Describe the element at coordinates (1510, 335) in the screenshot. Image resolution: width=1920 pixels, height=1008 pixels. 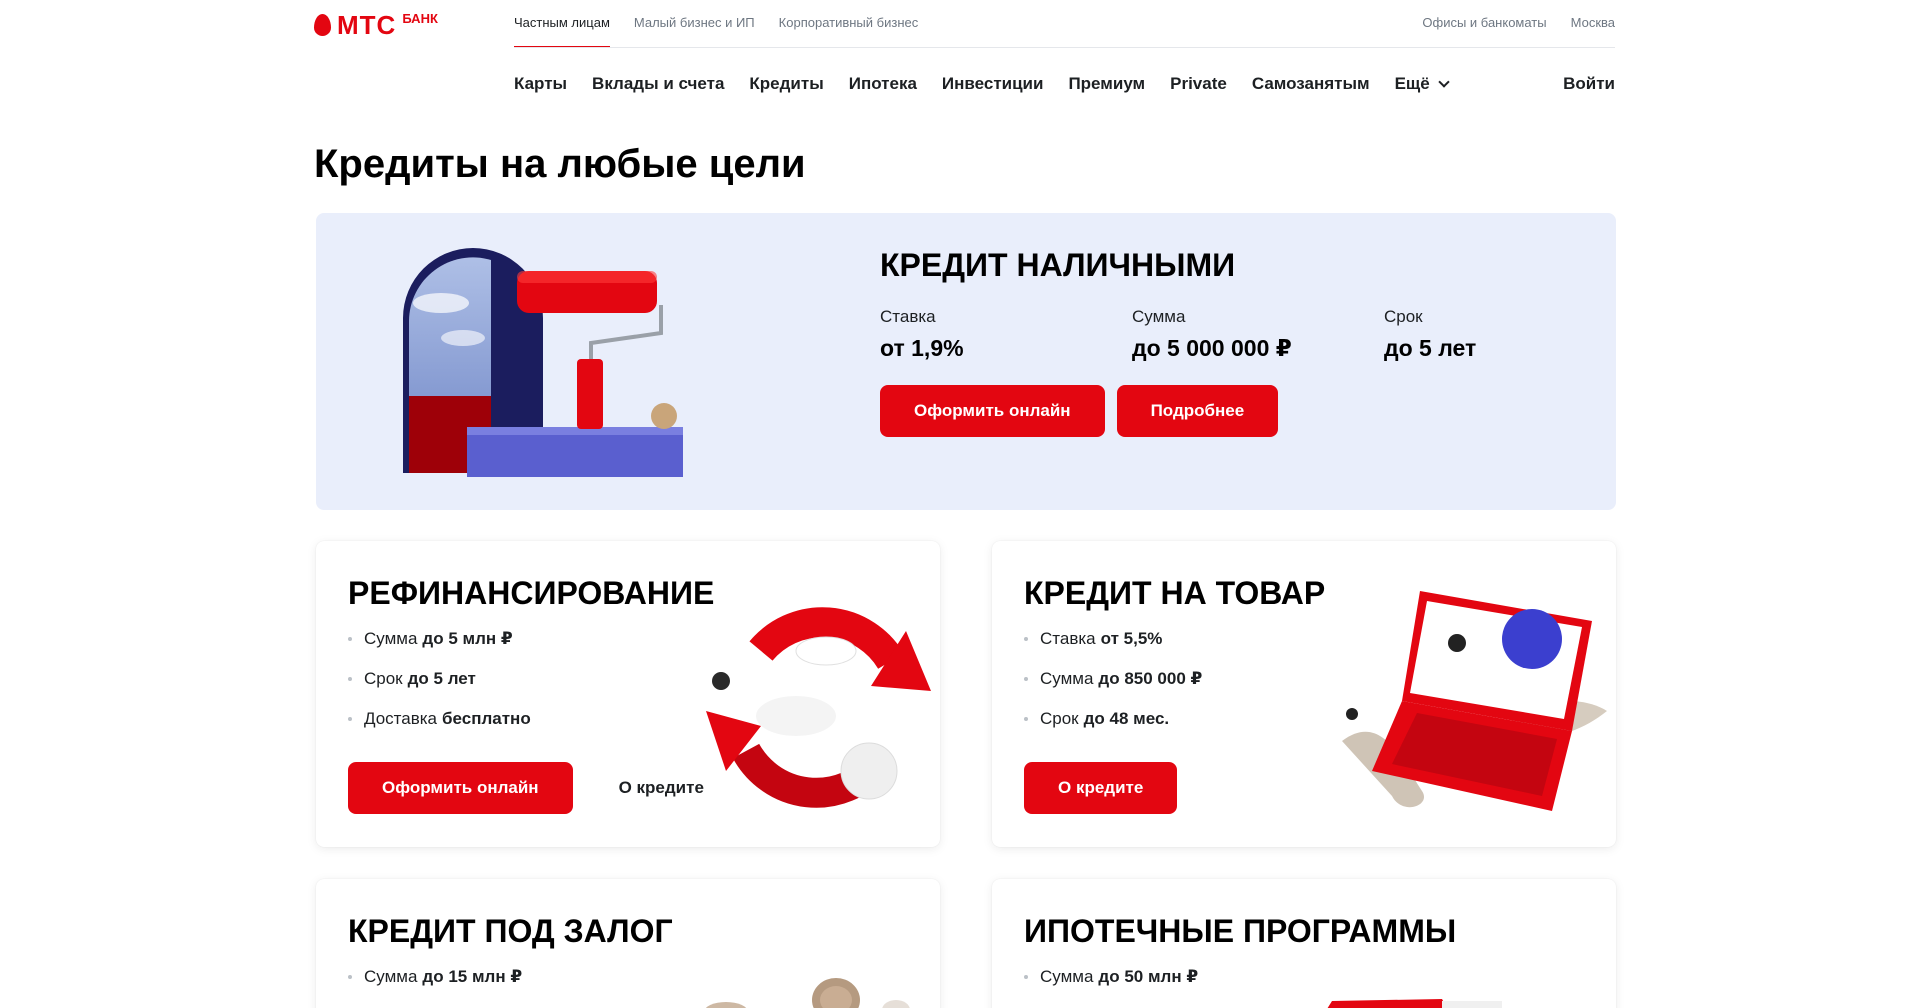
I see `spec-term: Срок до 5 лет` at that location.